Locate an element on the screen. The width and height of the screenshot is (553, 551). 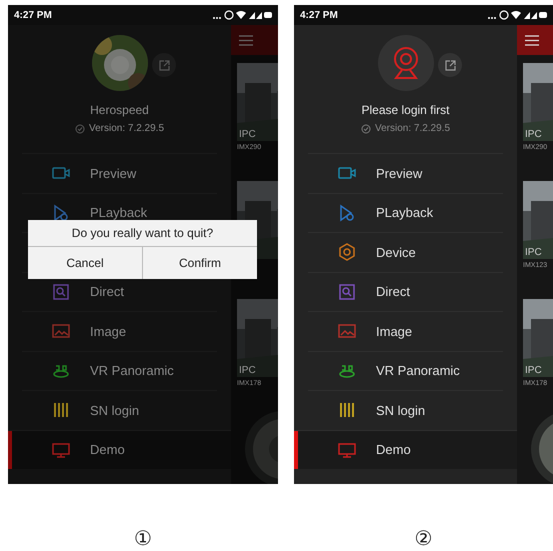
menu-item: Device is located at coordinates (405, 252).